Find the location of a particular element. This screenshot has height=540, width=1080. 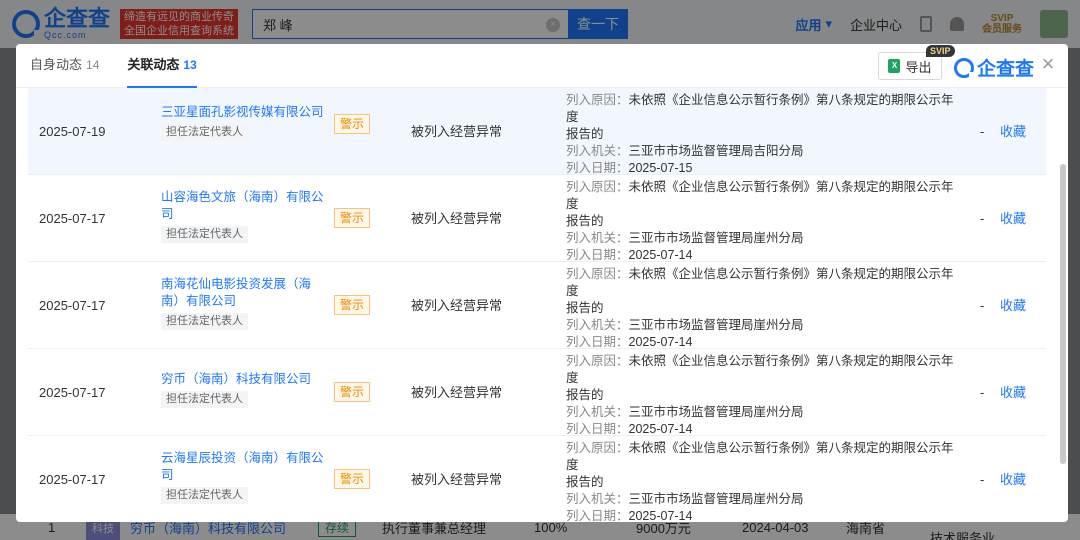

company-link: 南海花仙电影投资发展（海 is located at coordinates (243, 284).